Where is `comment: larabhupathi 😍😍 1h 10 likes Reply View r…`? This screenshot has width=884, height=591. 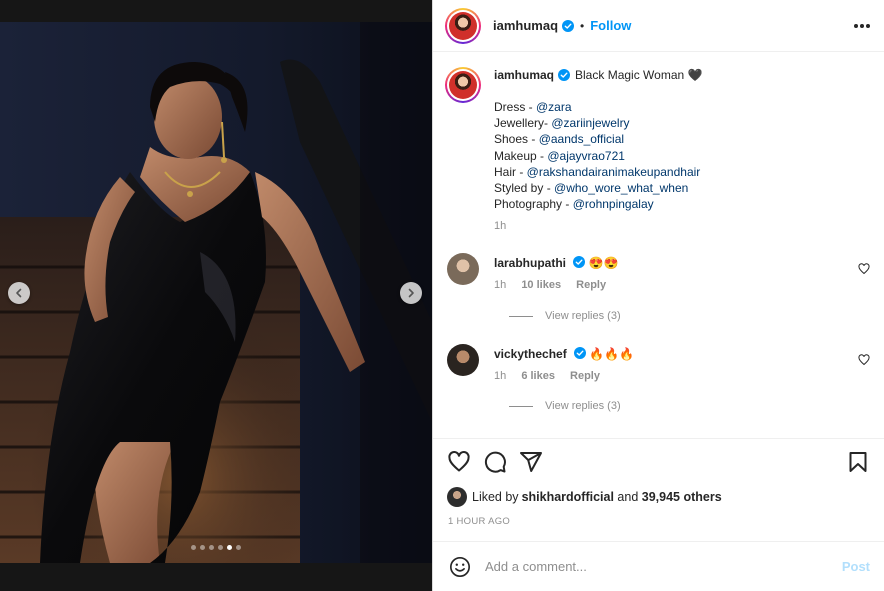
comment: larabhupathi 😍😍 1h 10 likes Reply View r… is located at coordinates (657, 293).